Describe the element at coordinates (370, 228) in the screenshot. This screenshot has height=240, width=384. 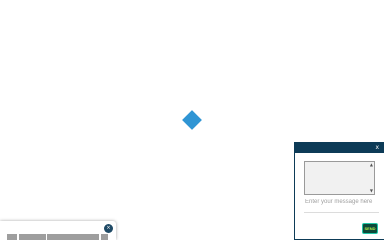
I see `send-button: SEND` at that location.